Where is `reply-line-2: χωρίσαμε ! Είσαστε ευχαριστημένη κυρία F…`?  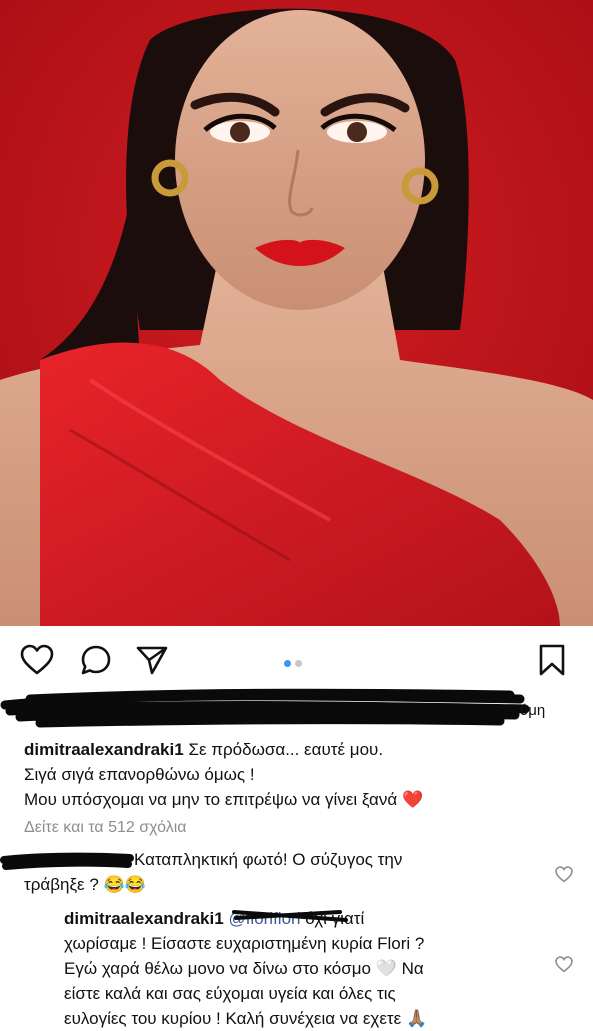 reply-line-2: χωρίσαμε ! Είσαστε ευχαριστημένη κυρία F… is located at coordinates (244, 943).